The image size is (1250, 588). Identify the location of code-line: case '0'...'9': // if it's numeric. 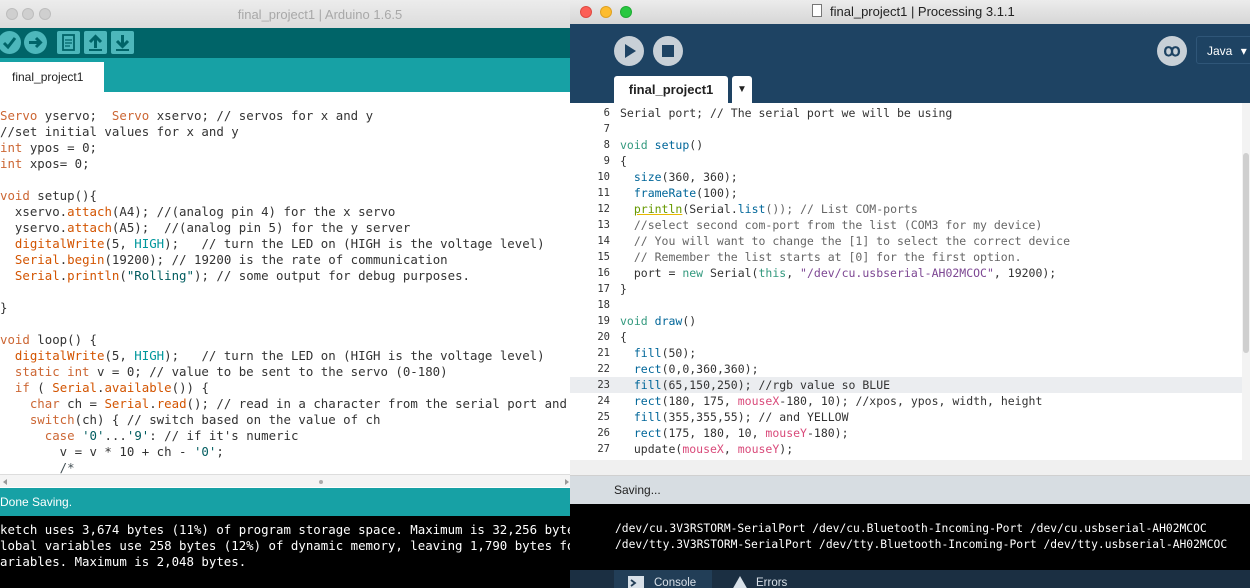
(149, 436).